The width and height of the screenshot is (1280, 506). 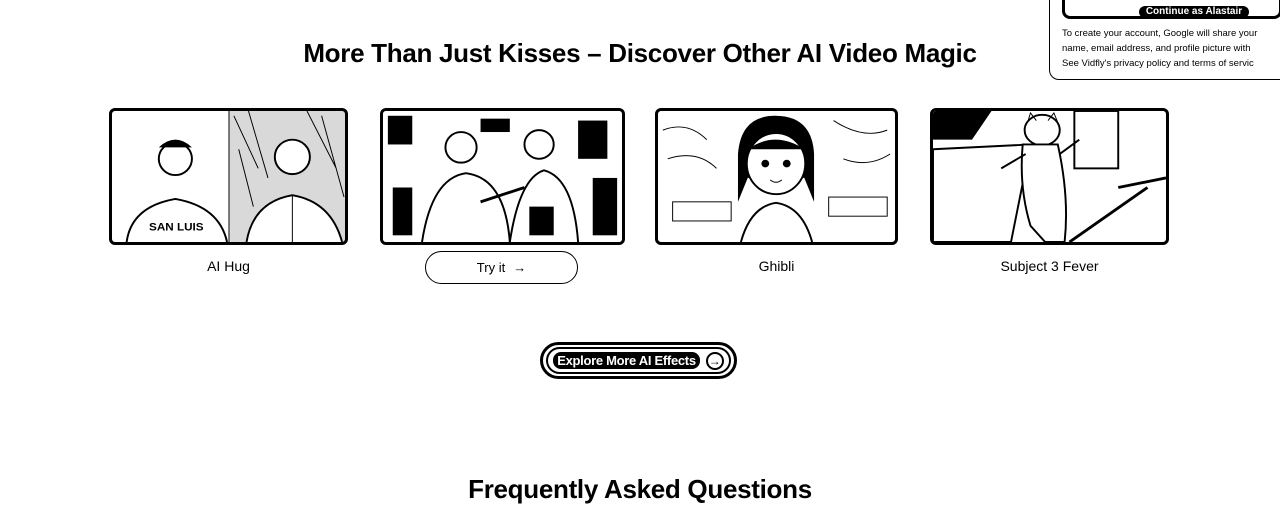 I want to click on faq-title: Frequently Asked Questions, so click(x=640, y=489).